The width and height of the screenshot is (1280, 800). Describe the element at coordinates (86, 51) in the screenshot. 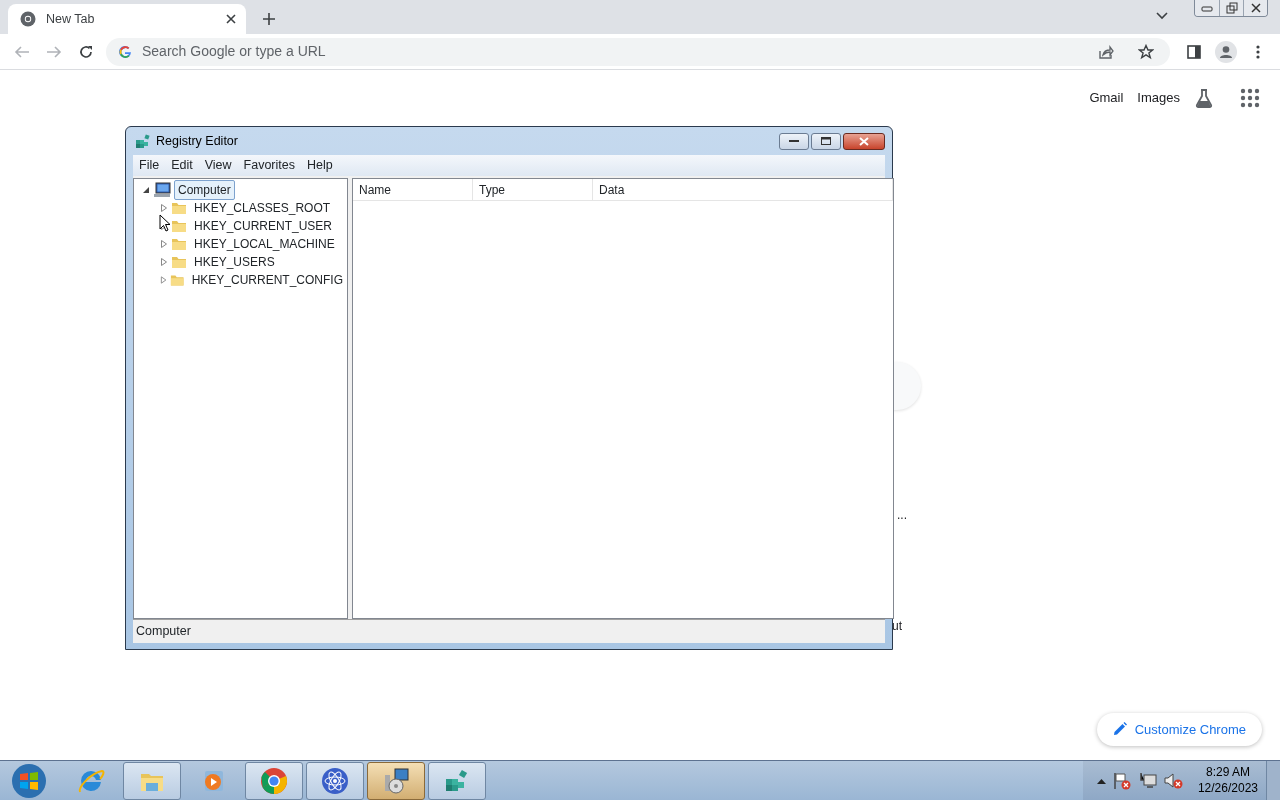

I see `reload-icon` at that location.